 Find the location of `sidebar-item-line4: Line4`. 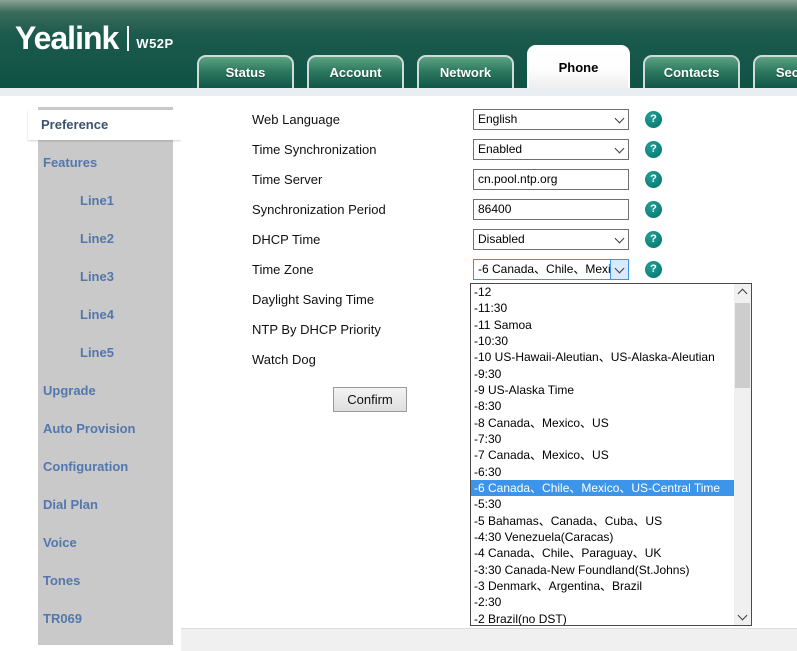

sidebar-item-line4: Line4 is located at coordinates (105, 315).